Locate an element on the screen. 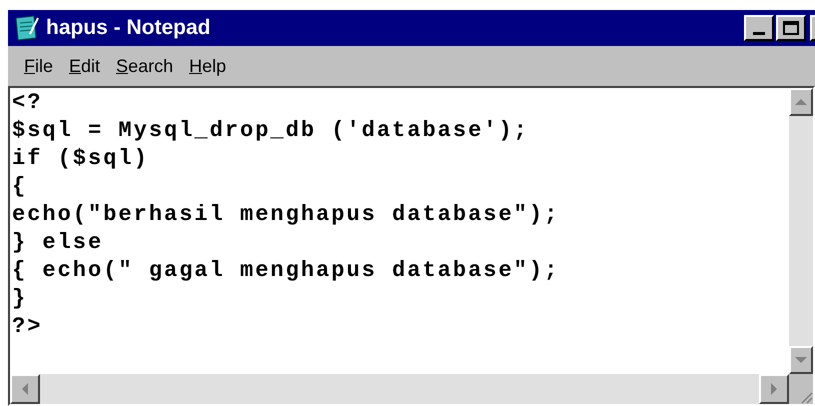 The height and width of the screenshot is (406, 815). scroll-down-button is located at coordinates (801, 360).